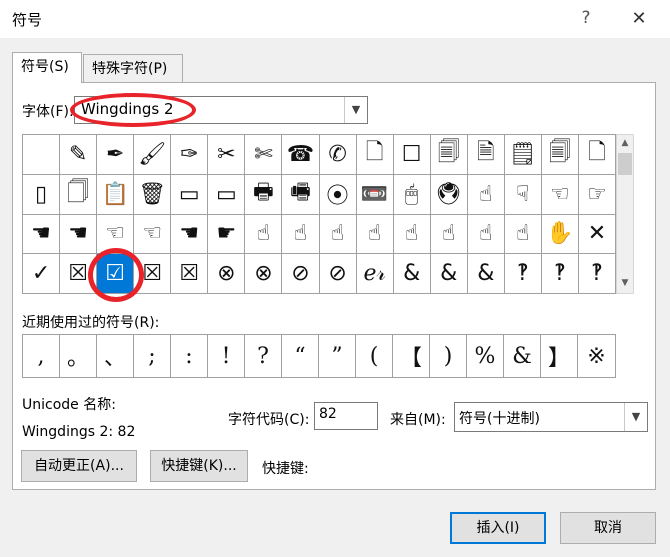 This screenshot has width=670, height=557. I want to click on symbol-cell: ▯, so click(42, 194).